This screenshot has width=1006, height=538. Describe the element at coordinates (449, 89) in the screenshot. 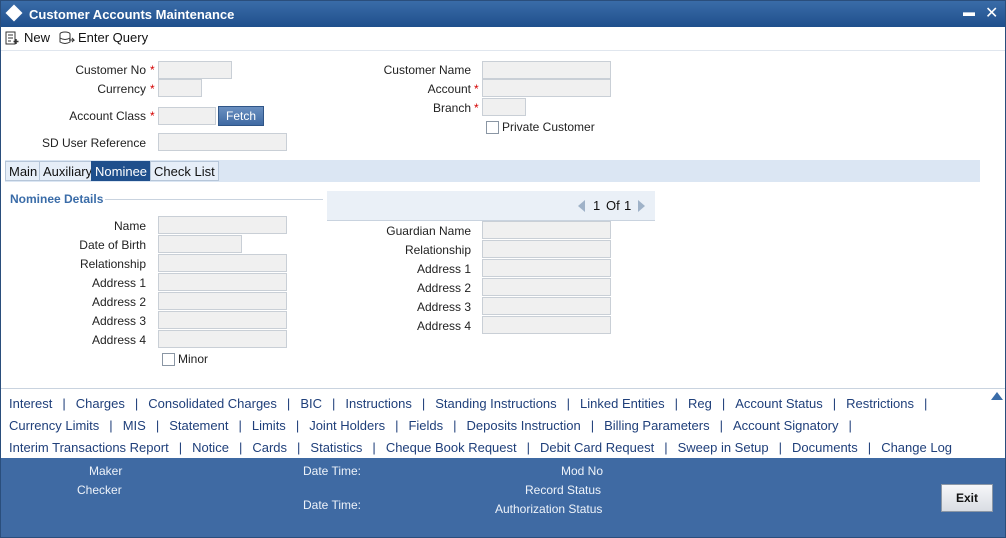

I see `account-label: Account` at that location.